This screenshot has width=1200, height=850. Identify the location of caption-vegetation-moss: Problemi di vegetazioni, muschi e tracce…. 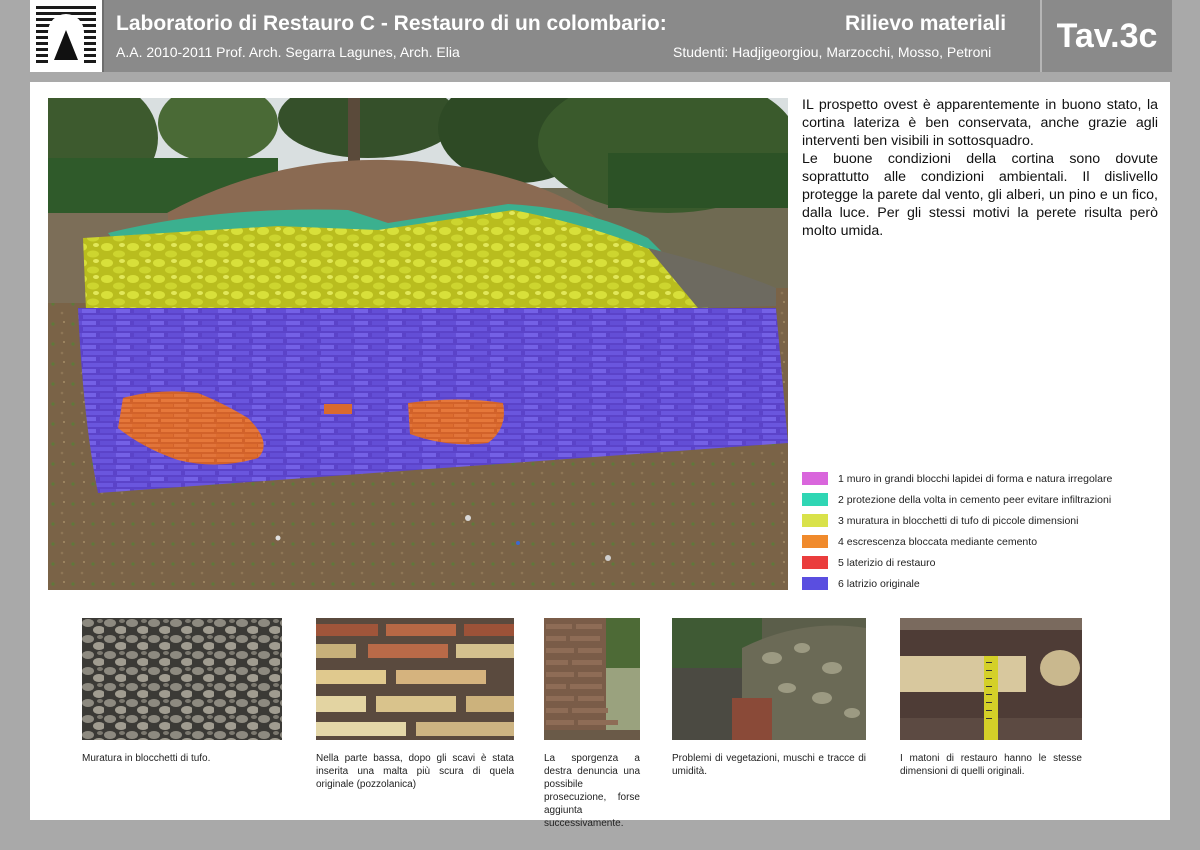
(769, 765).